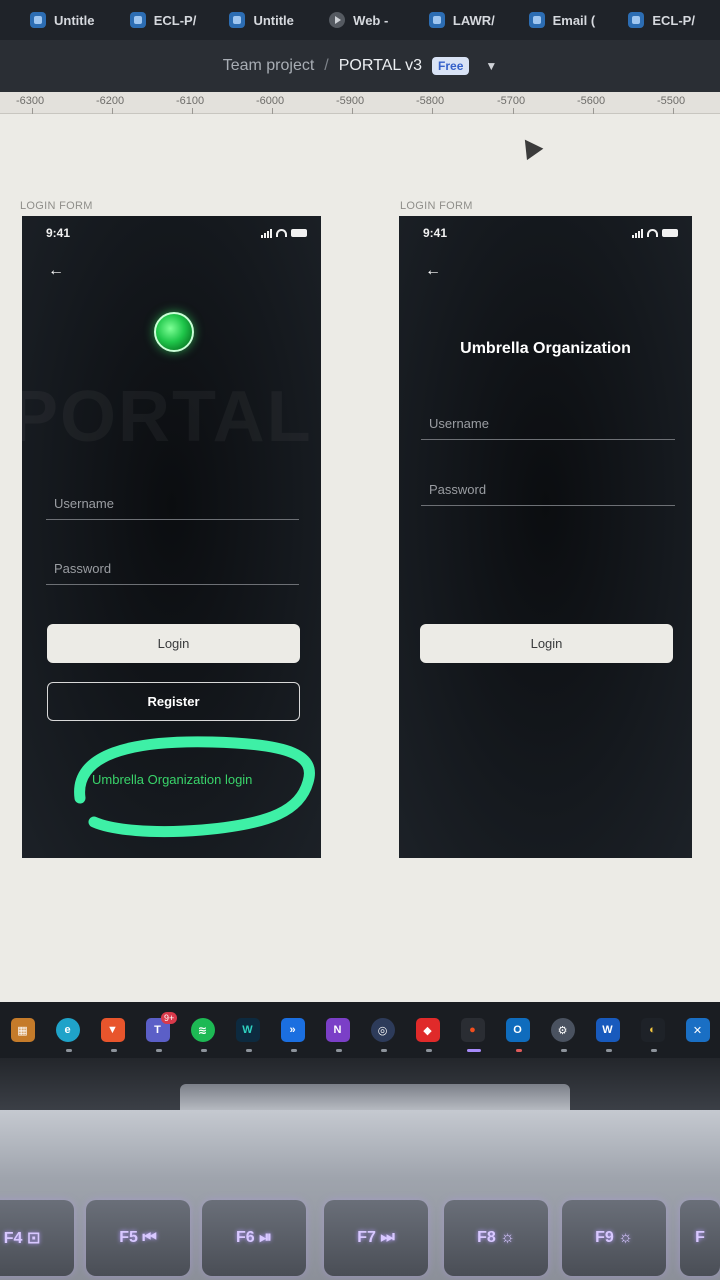  I want to click on key-f5: F5 ⏮, so click(138, 1238).